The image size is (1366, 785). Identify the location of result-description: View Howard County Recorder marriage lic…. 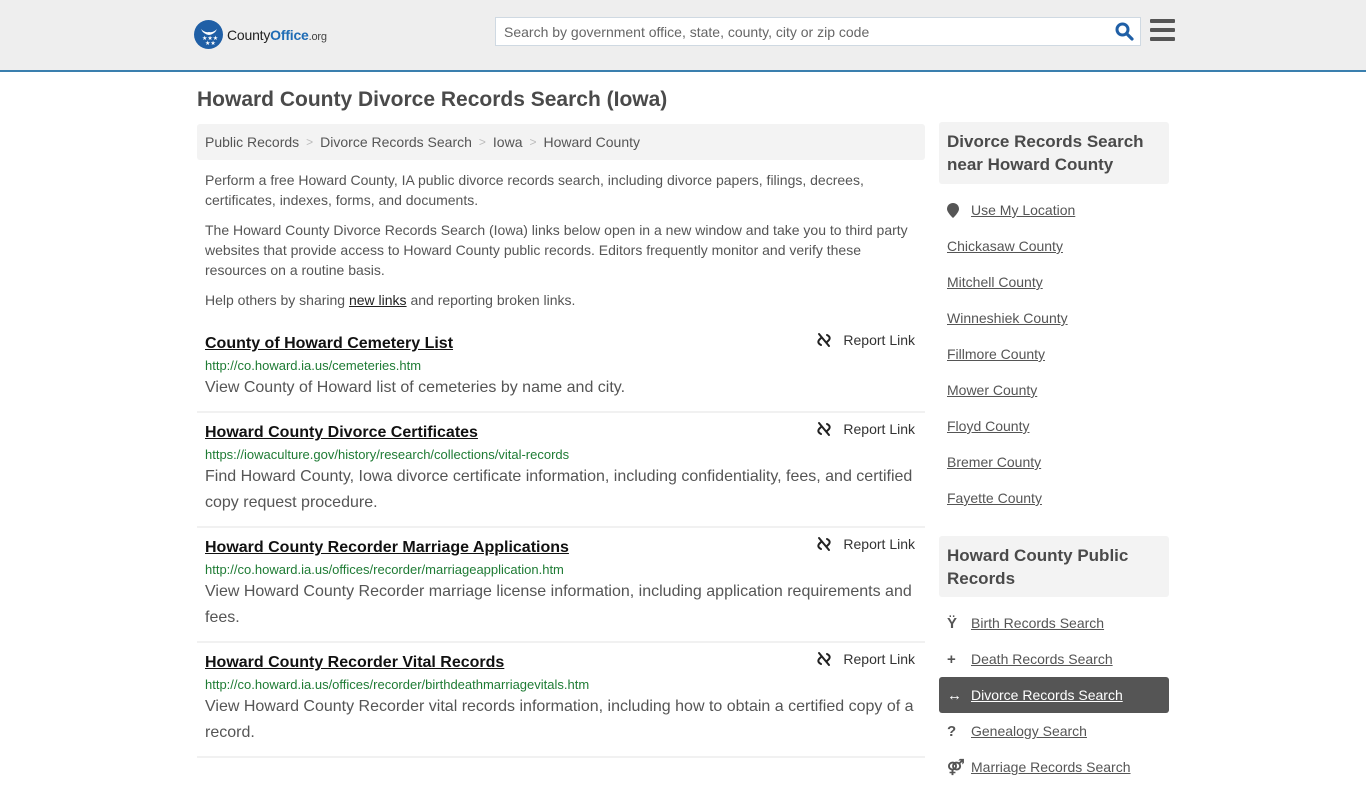
(558, 604).